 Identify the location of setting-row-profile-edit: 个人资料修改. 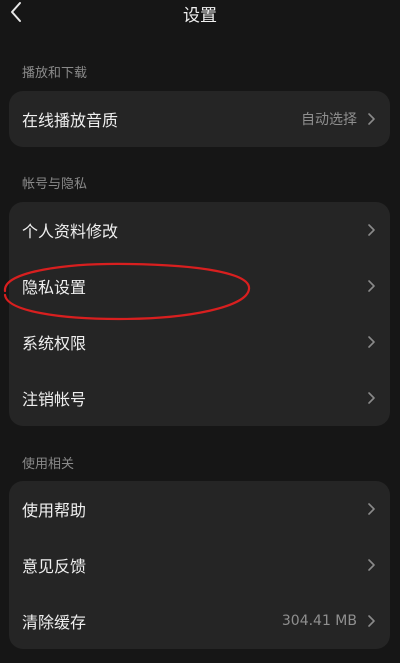
(199, 230).